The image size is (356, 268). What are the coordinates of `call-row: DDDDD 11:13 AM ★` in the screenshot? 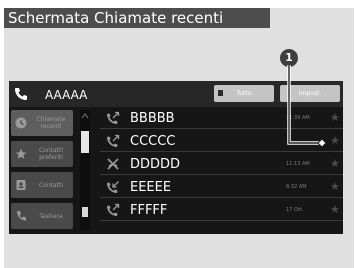 It's located at (221, 164).